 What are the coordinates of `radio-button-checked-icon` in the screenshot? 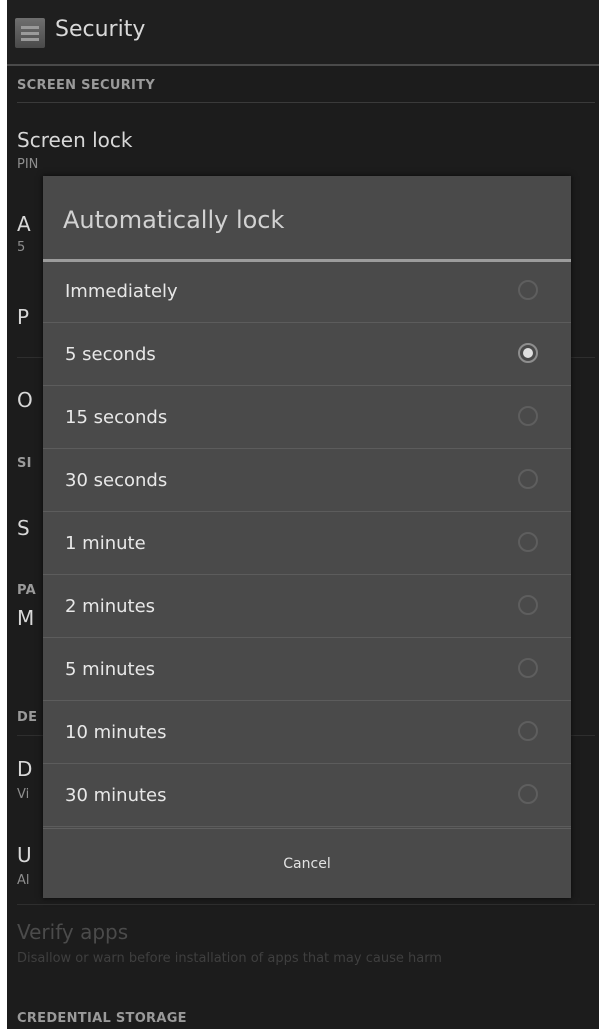 It's located at (528, 353).